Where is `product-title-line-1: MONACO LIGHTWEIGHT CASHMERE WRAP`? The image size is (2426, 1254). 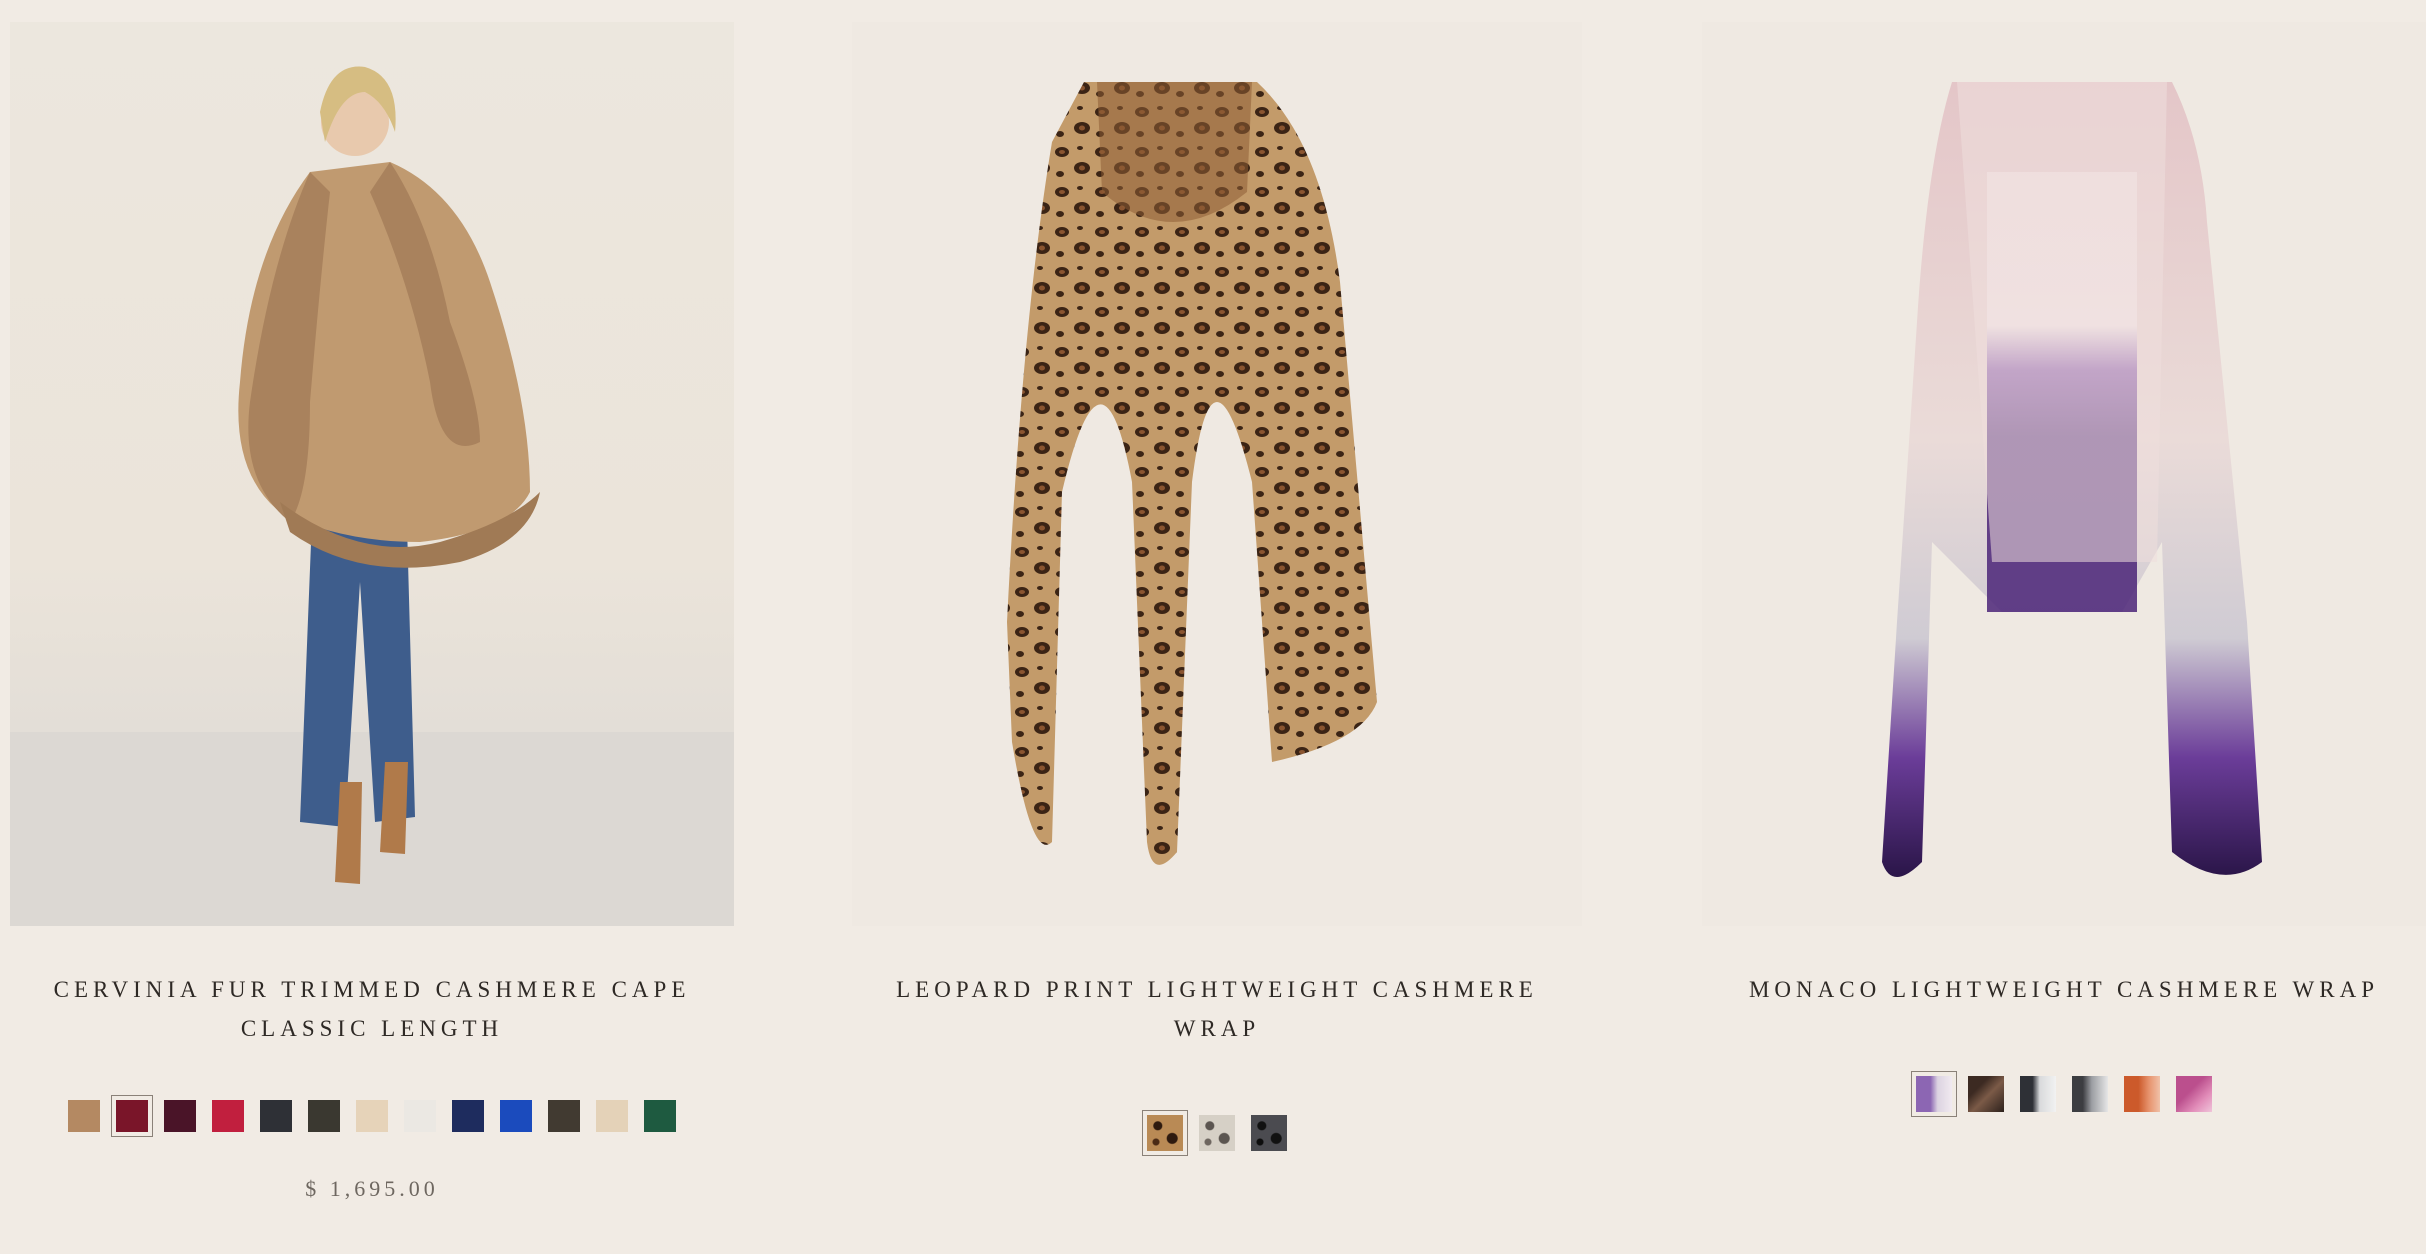
product-title-line-1: MONACO LIGHTWEIGHT CASHMERE WRAP is located at coordinates (2064, 989).